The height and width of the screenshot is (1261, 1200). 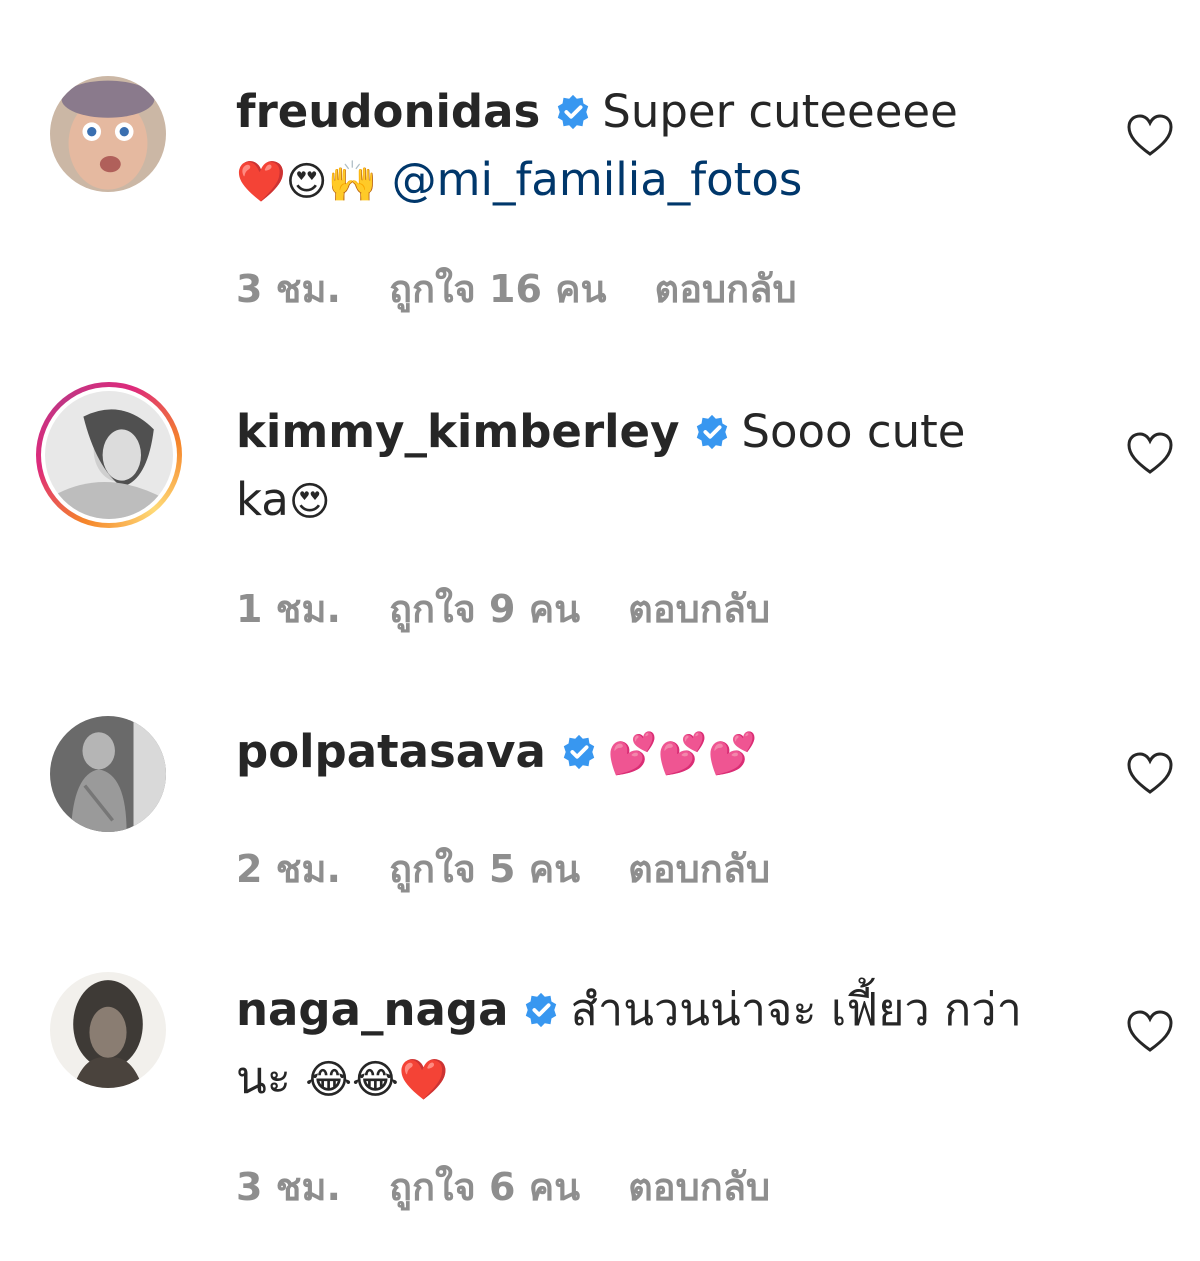 What do you see at coordinates (484, 1187) in the screenshot?
I see `comment-likes-count: ถูกใจ 6 คน` at bounding box center [484, 1187].